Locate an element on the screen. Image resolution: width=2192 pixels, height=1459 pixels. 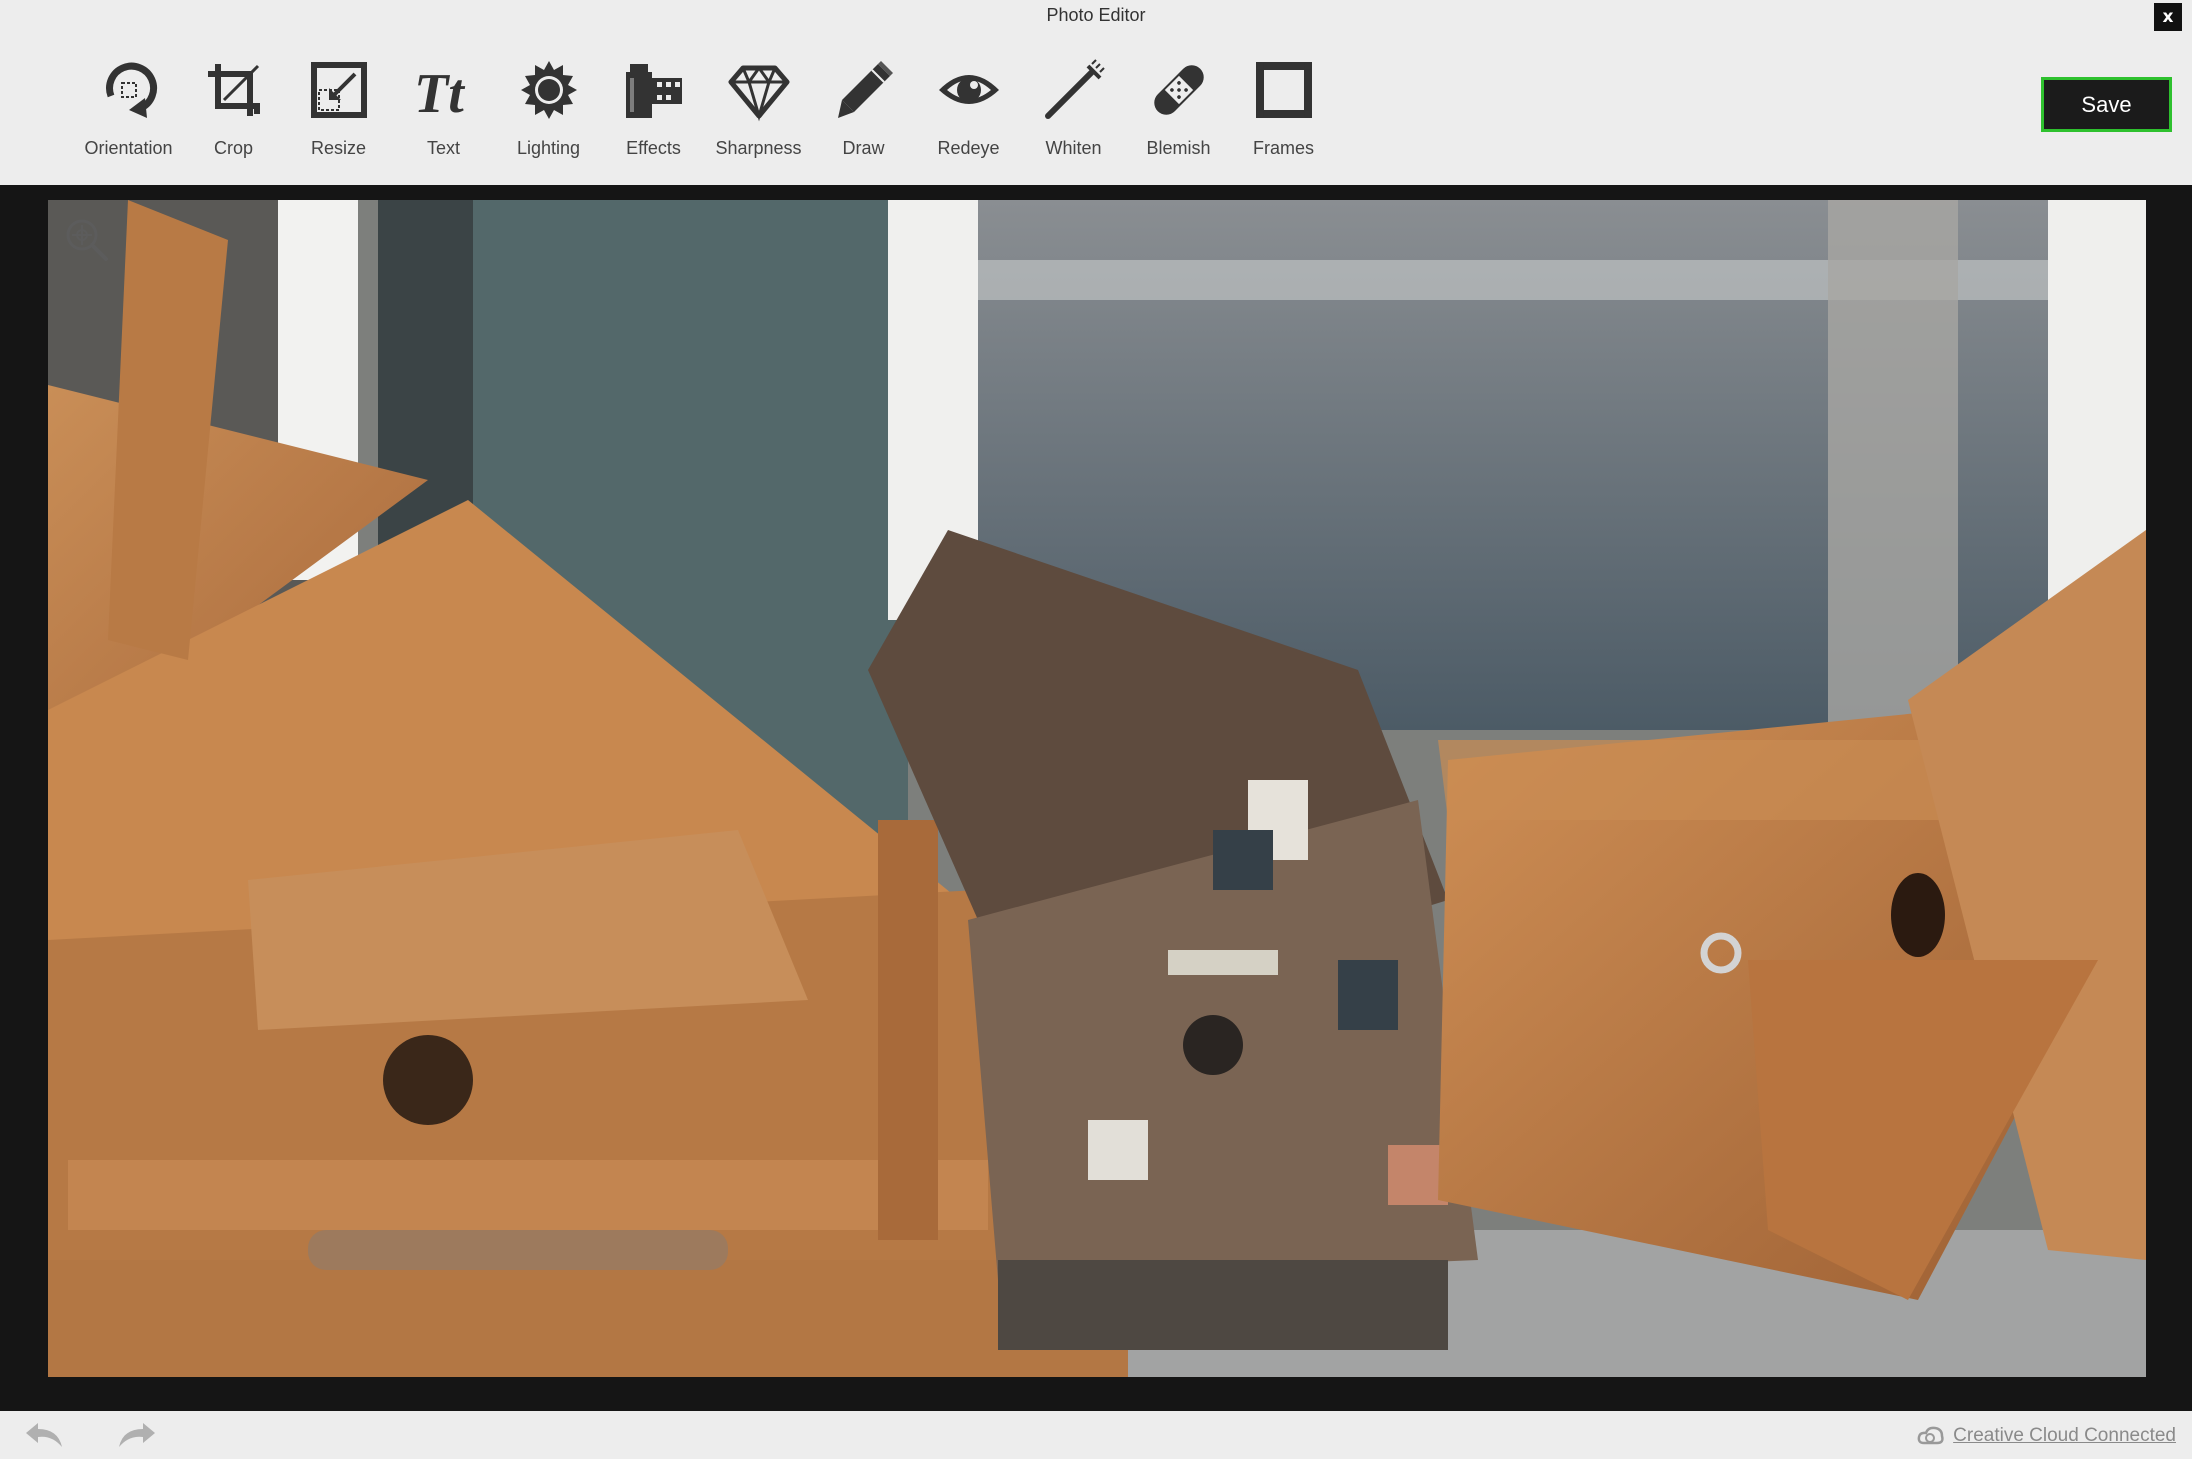
save-button: Save is located at coordinates (2106, 104).